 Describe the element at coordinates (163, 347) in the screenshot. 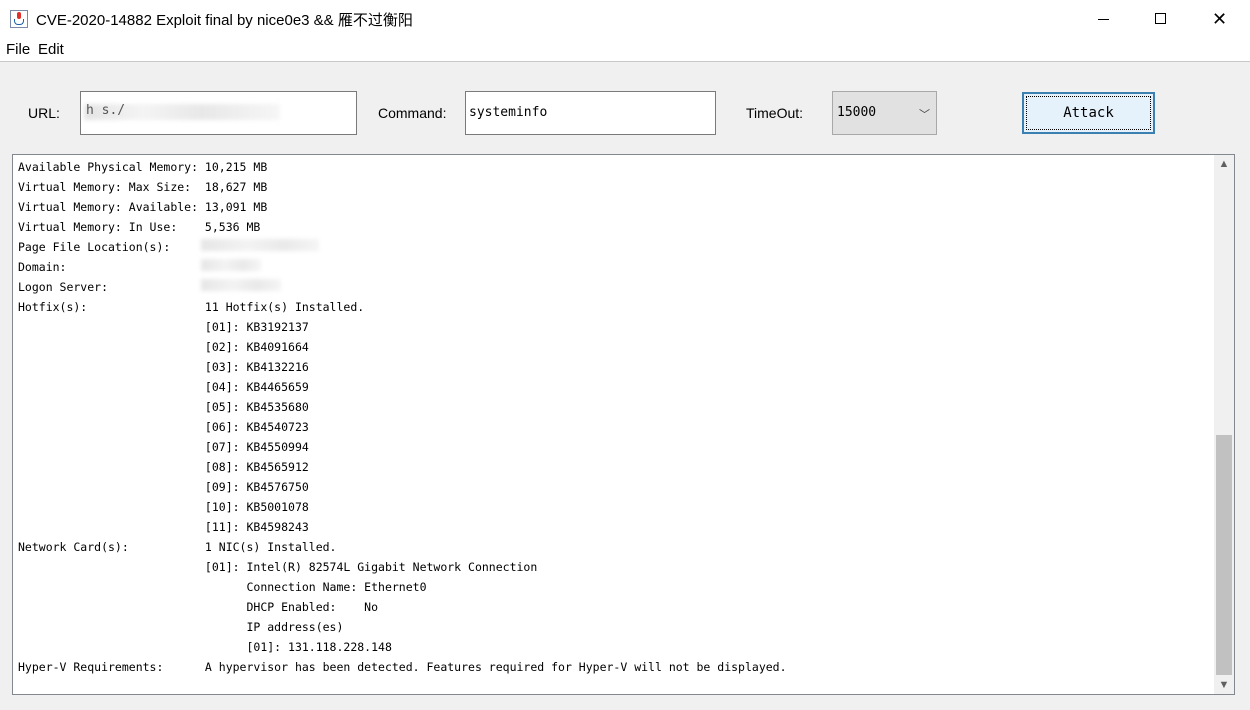

I see `output-line: [02]: KB4091664` at that location.